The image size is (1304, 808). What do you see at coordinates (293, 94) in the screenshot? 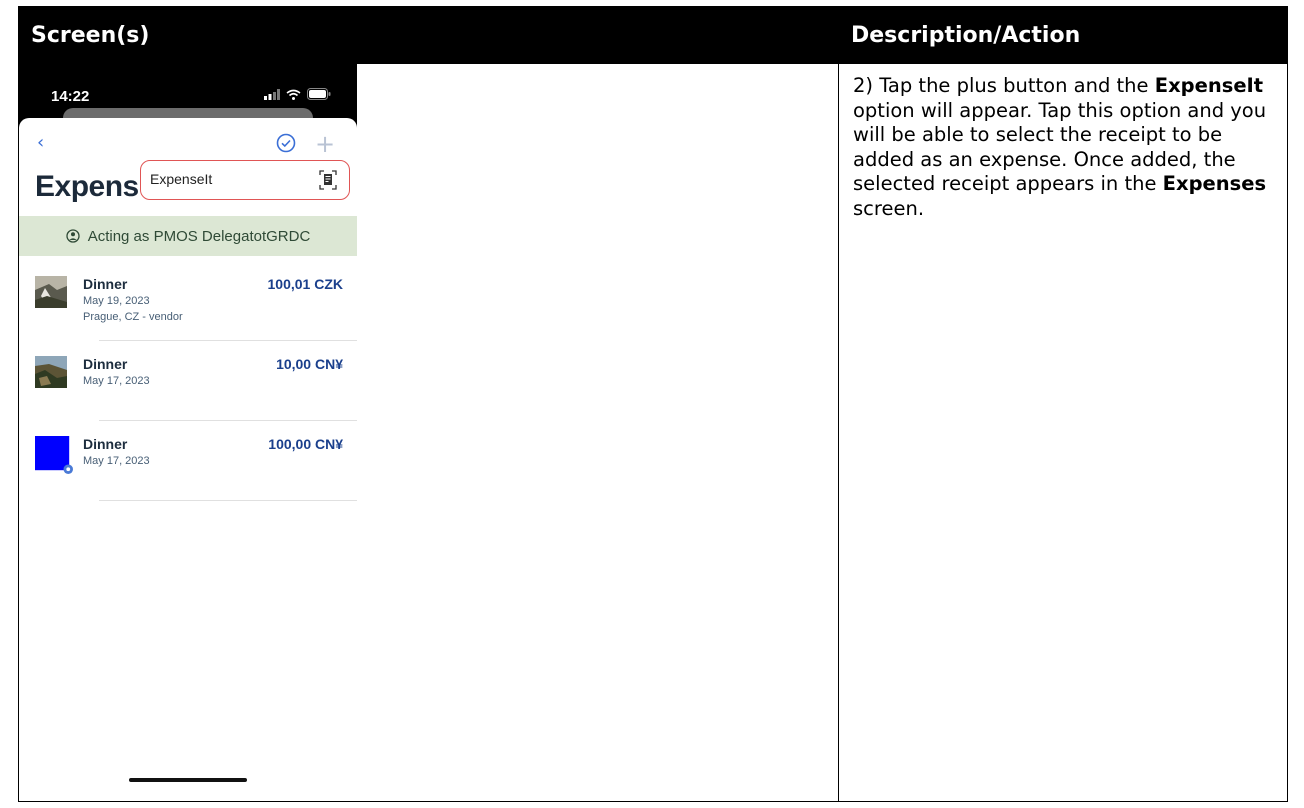
I see `wifi-icon` at bounding box center [293, 94].